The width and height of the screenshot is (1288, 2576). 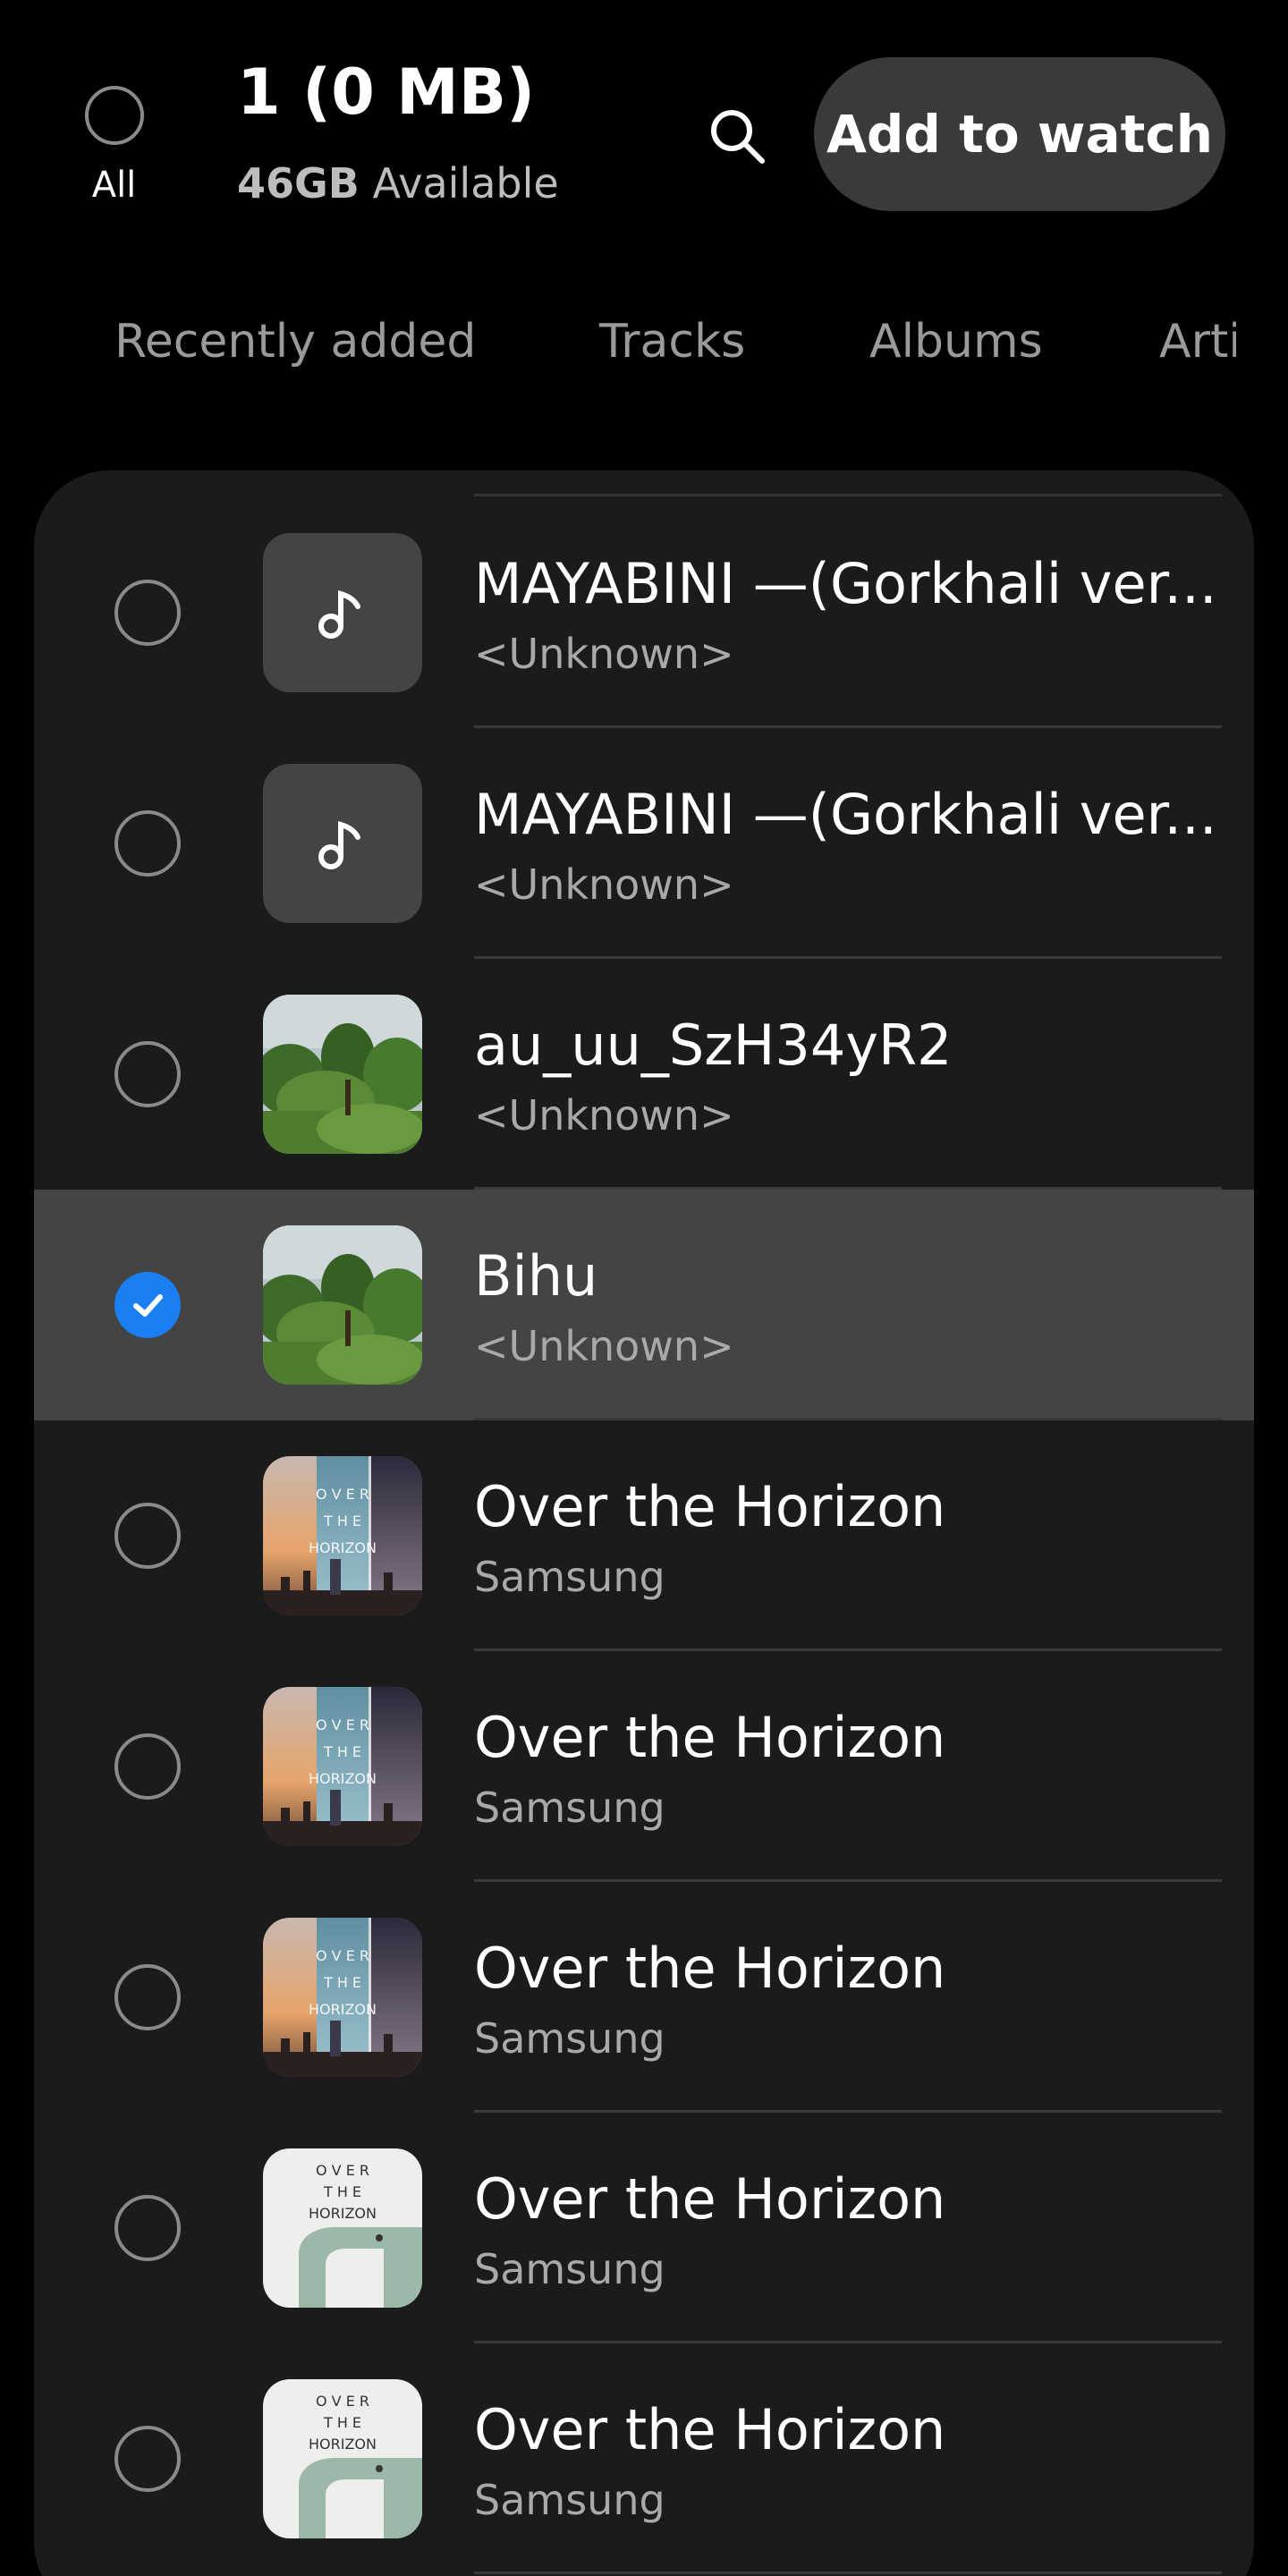 What do you see at coordinates (672, 342) in the screenshot?
I see `tab-tracks: Tracks` at bounding box center [672, 342].